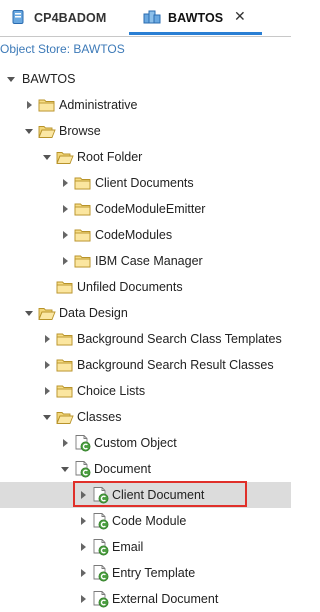 The image size is (320, 612). I want to click on tab-label: BAWTOS, so click(196, 18).